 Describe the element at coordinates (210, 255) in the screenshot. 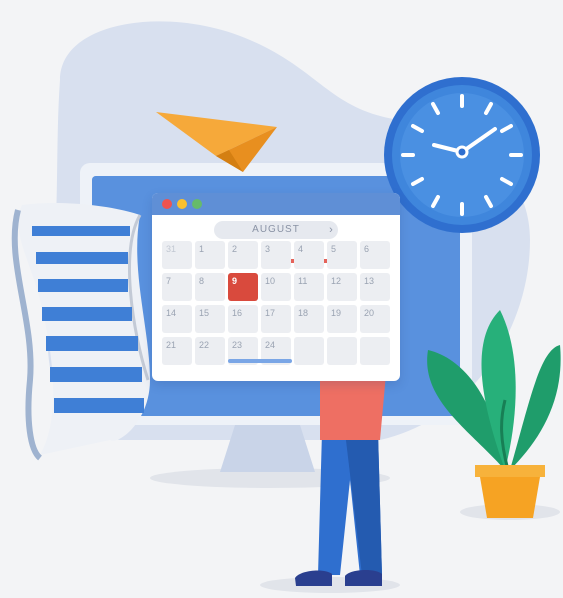

I see `calendar-day: 1` at that location.